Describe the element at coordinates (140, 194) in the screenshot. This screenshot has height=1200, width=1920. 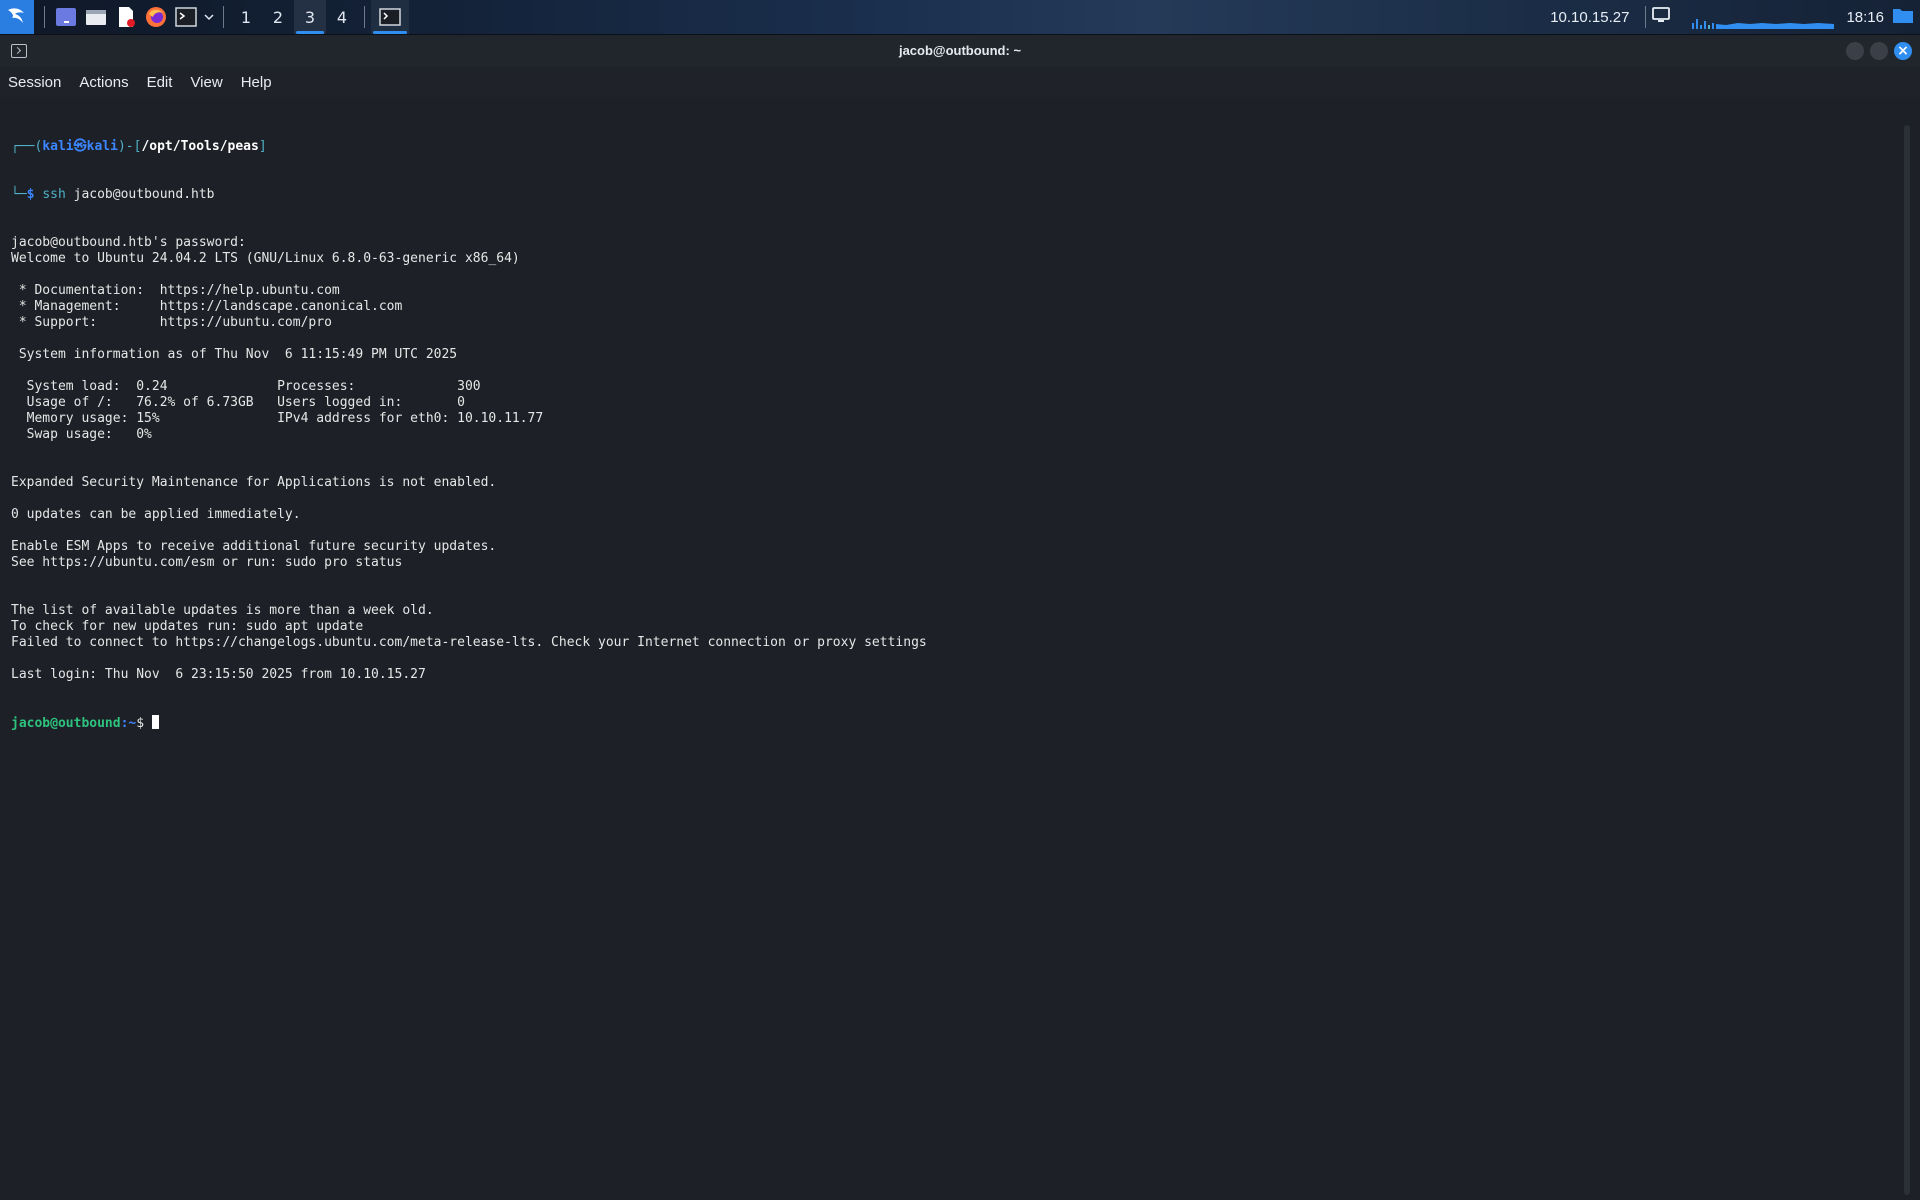
I see `command-args: jacob@outbound.htb` at that location.